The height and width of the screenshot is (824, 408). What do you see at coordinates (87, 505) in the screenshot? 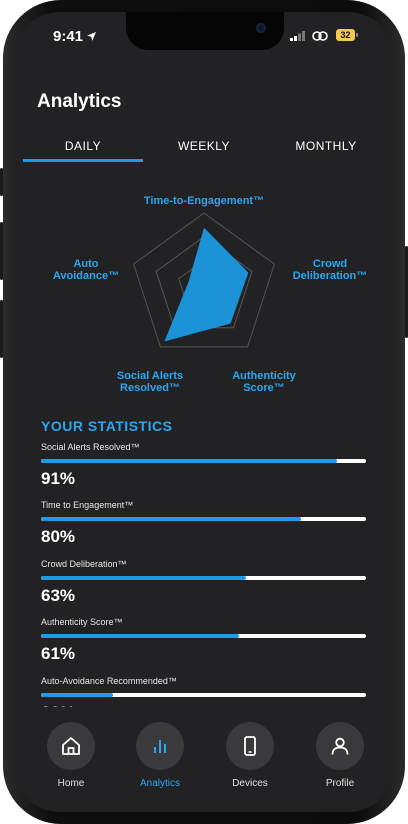
I see `stat-label: Time to Engagement™` at bounding box center [87, 505].